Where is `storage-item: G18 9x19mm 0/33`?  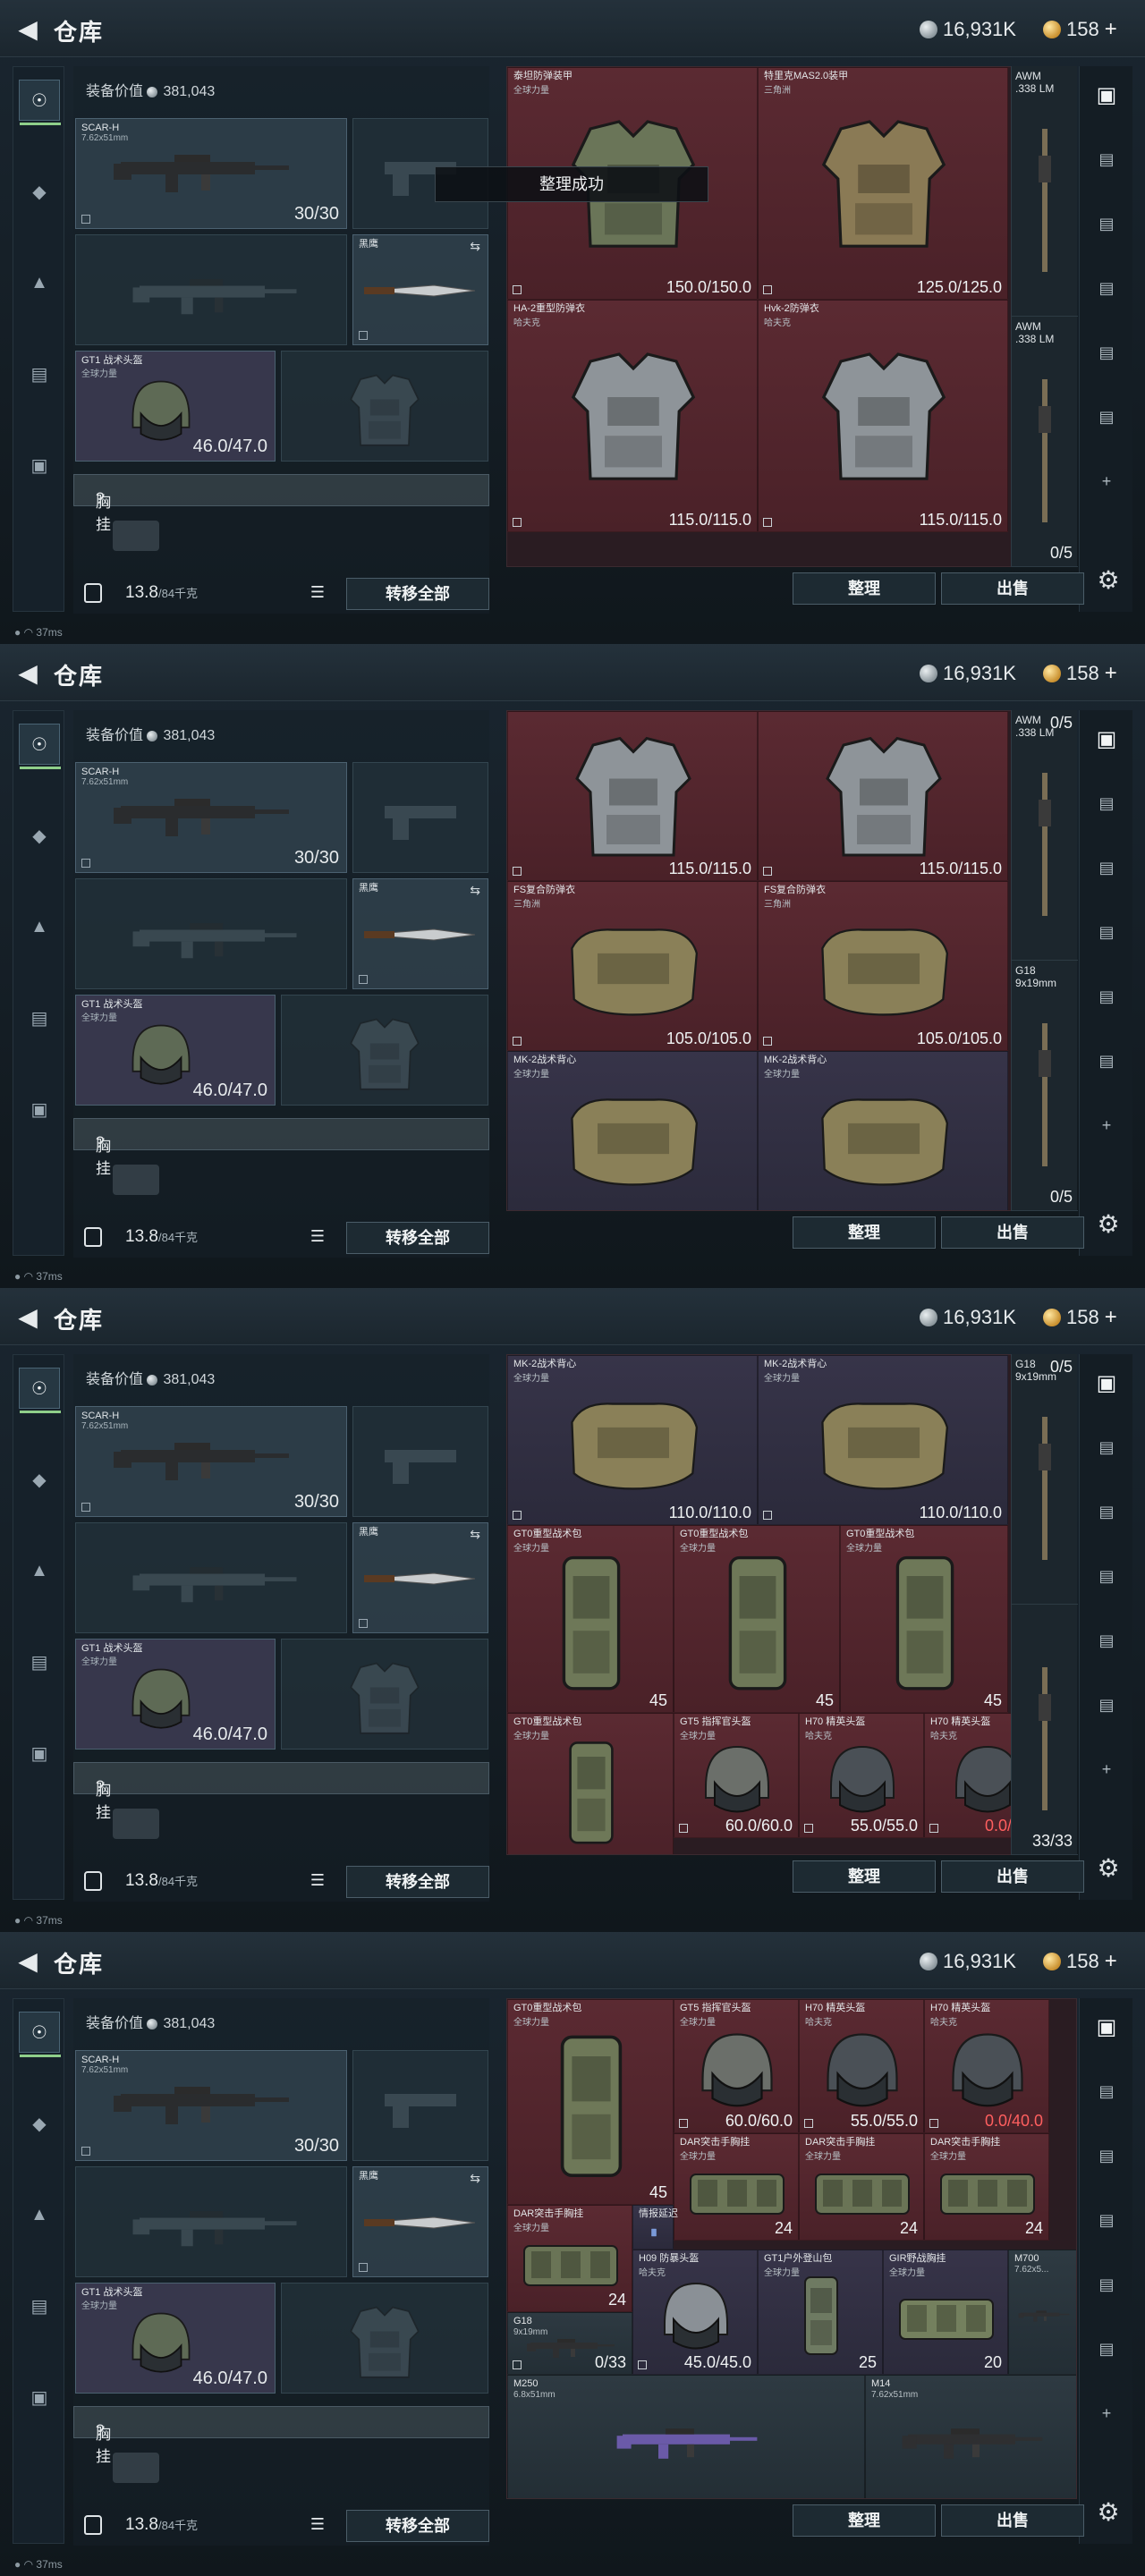
storage-item: G18 9x19mm 0/33 is located at coordinates (569, 2343).